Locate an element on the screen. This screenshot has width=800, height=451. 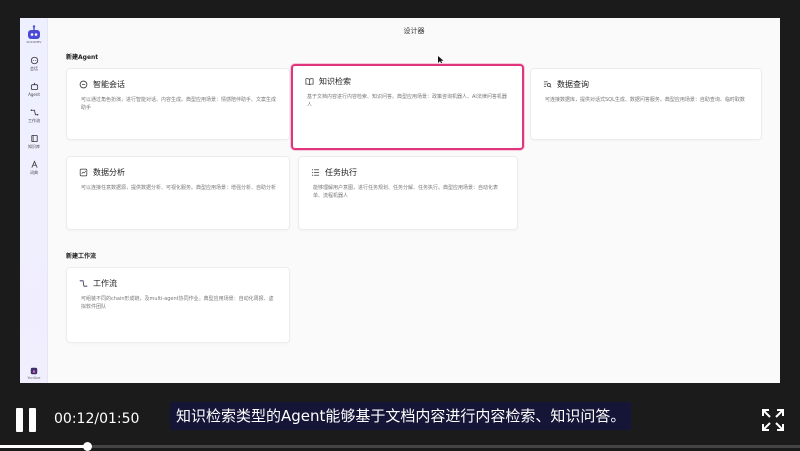
sidebar-item-label: 会话 is located at coordinates (34, 68).